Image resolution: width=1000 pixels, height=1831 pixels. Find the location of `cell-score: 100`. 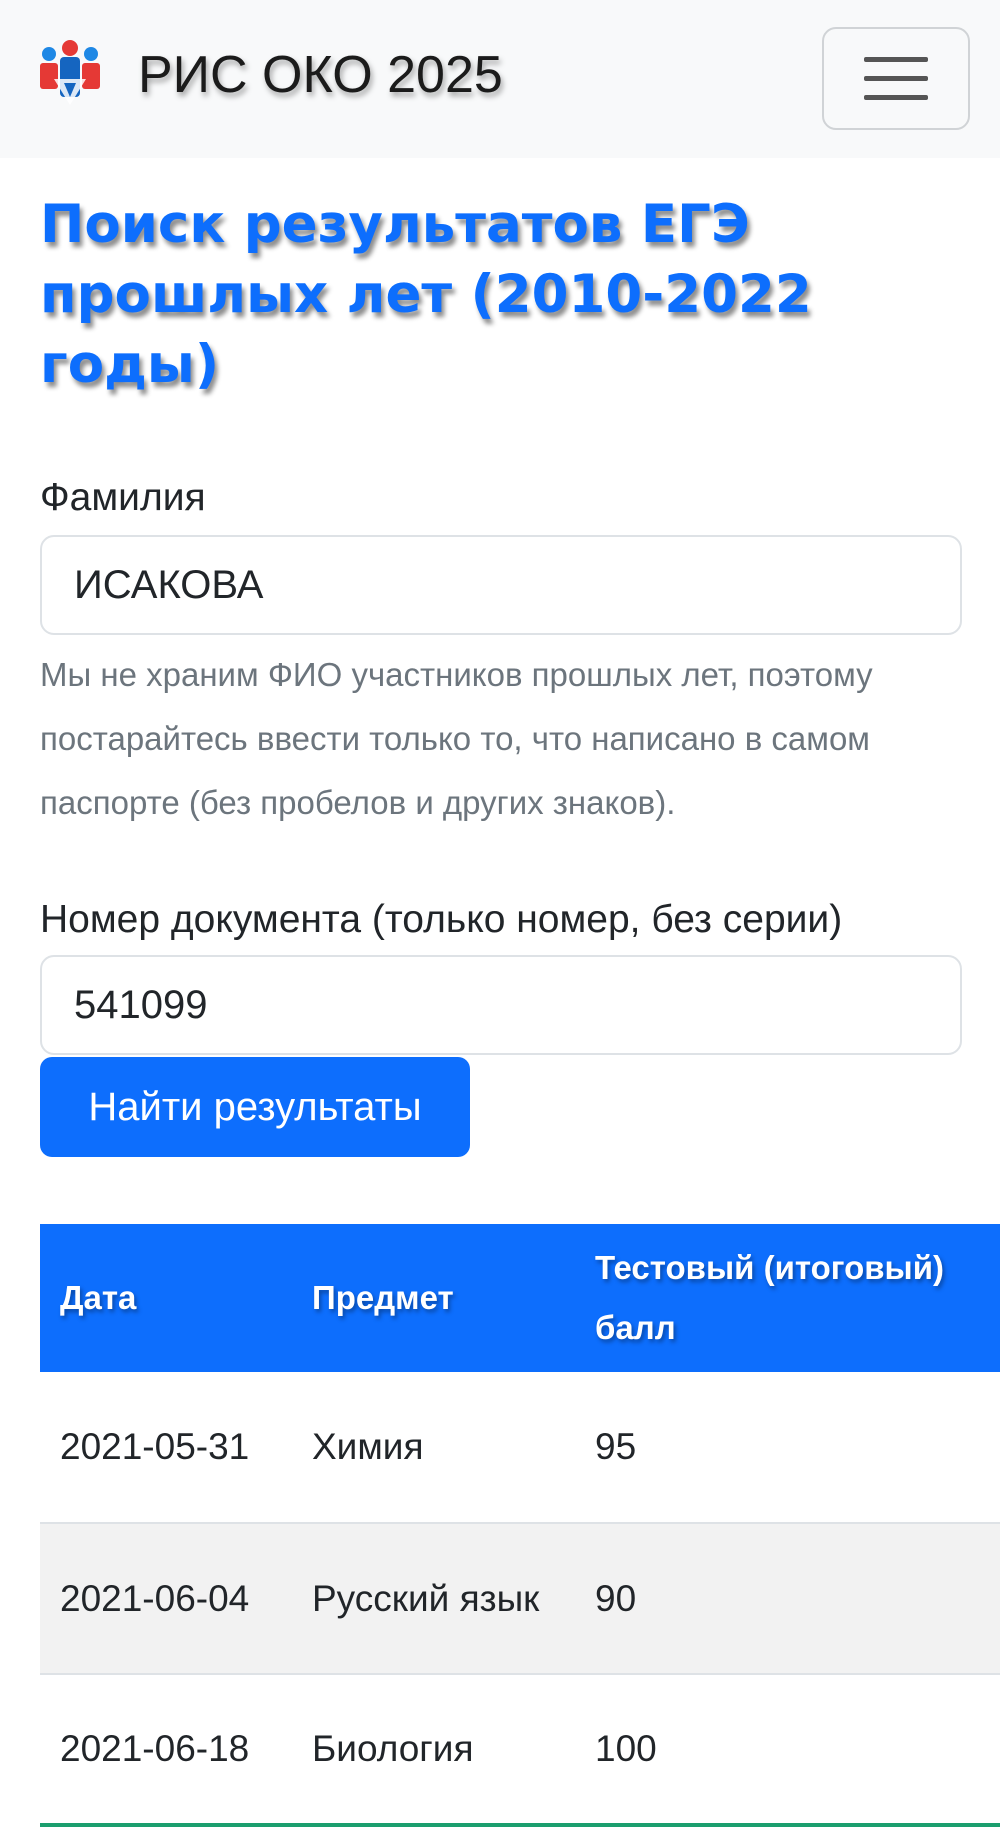

cell-score: 100 is located at coordinates (787, 1750).